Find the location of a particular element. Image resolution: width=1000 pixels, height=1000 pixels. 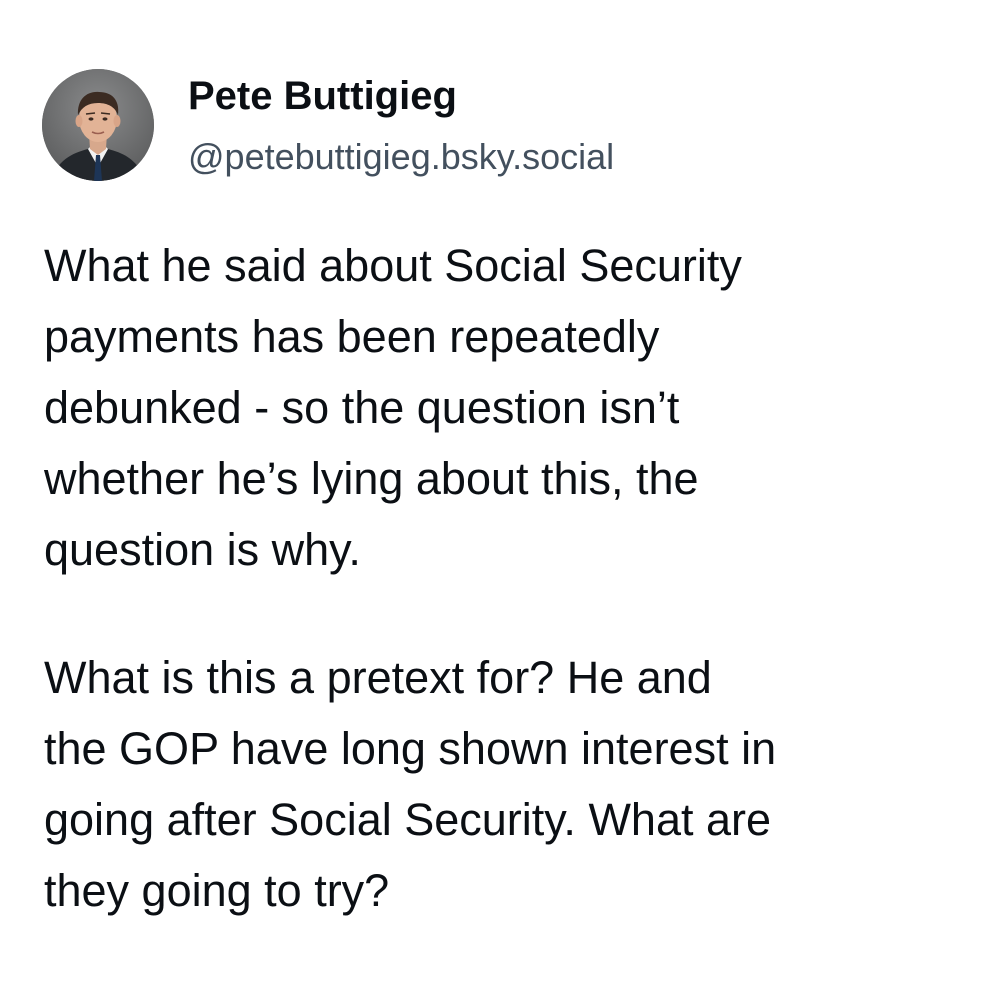

post-text-line: they going to try? is located at coordinates (217, 890).